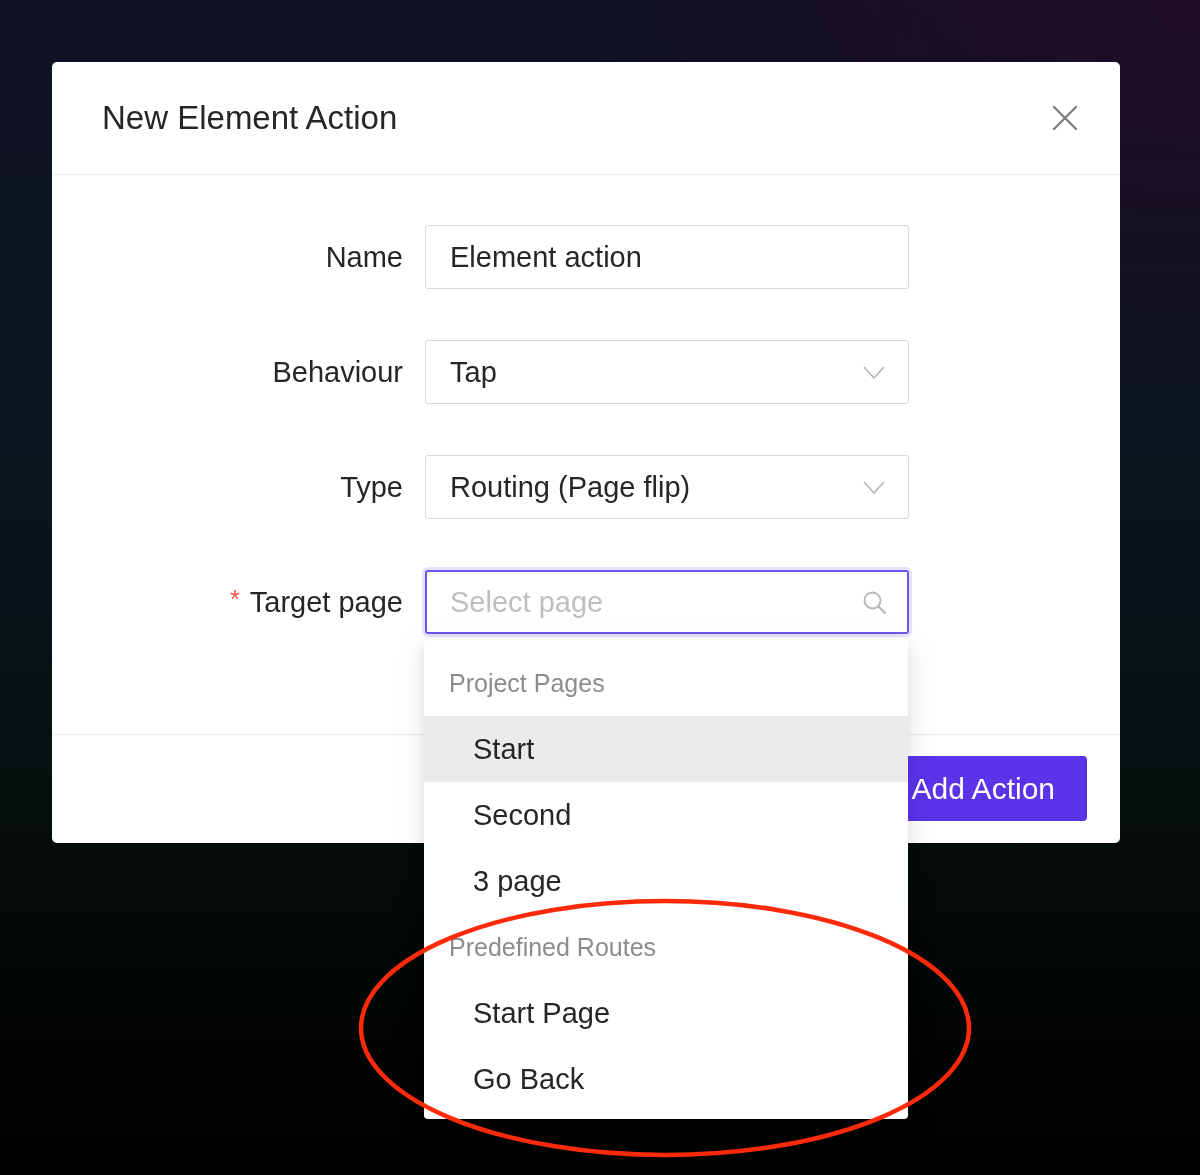  Describe the element at coordinates (666, 881) in the screenshot. I see `dropdown-option: 3 page` at that location.